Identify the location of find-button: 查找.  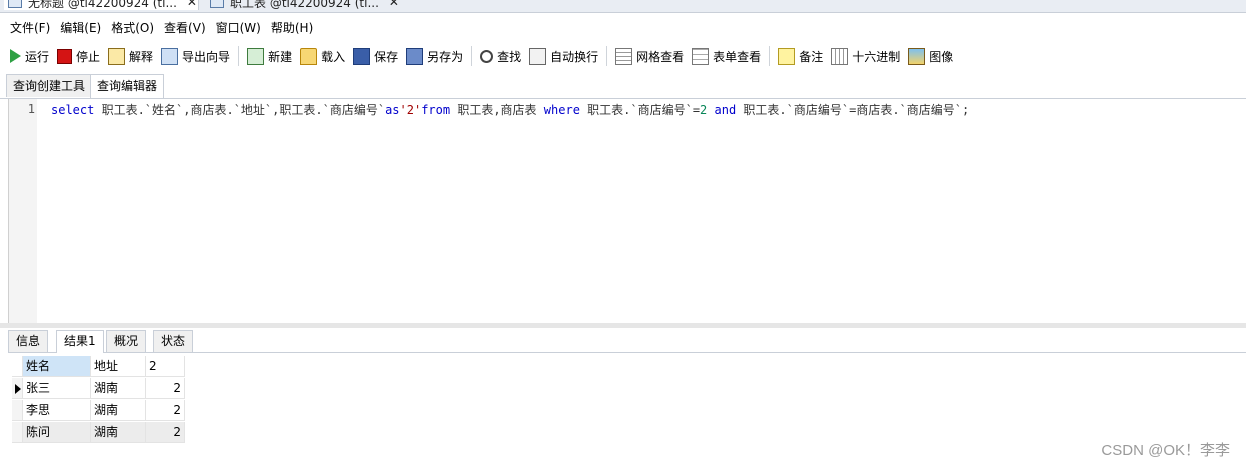
(500, 56).